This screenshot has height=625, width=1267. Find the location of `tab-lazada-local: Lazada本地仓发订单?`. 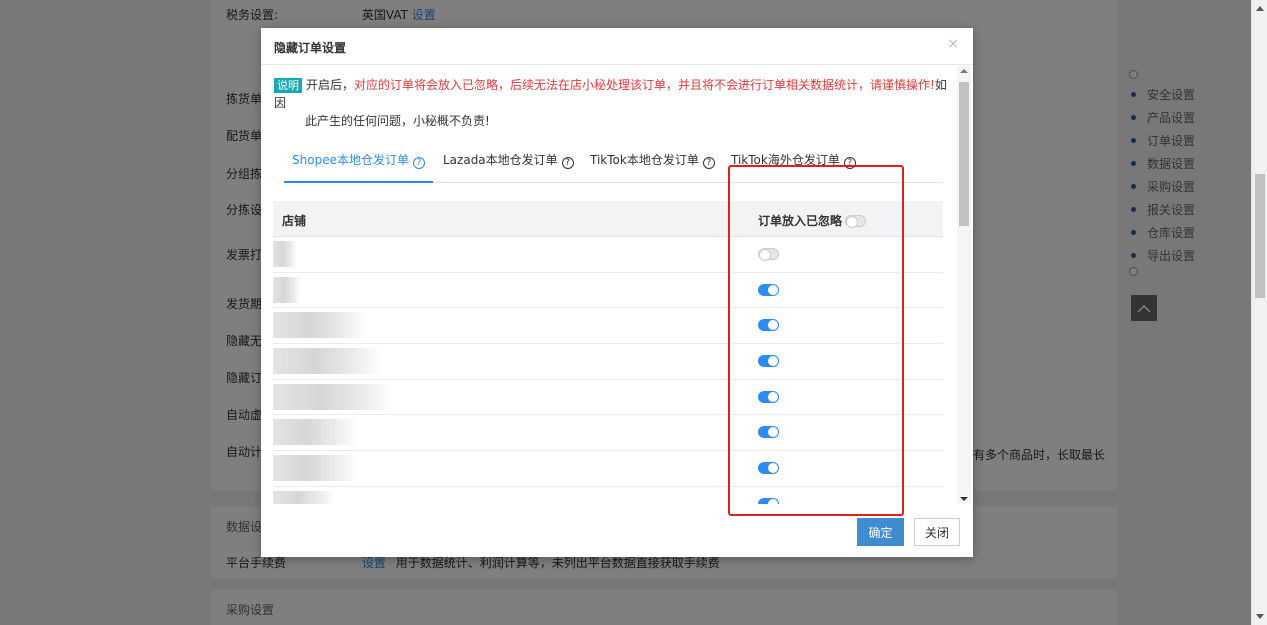

tab-lazada-local: Lazada本地仓发订单? is located at coordinates (508, 164).